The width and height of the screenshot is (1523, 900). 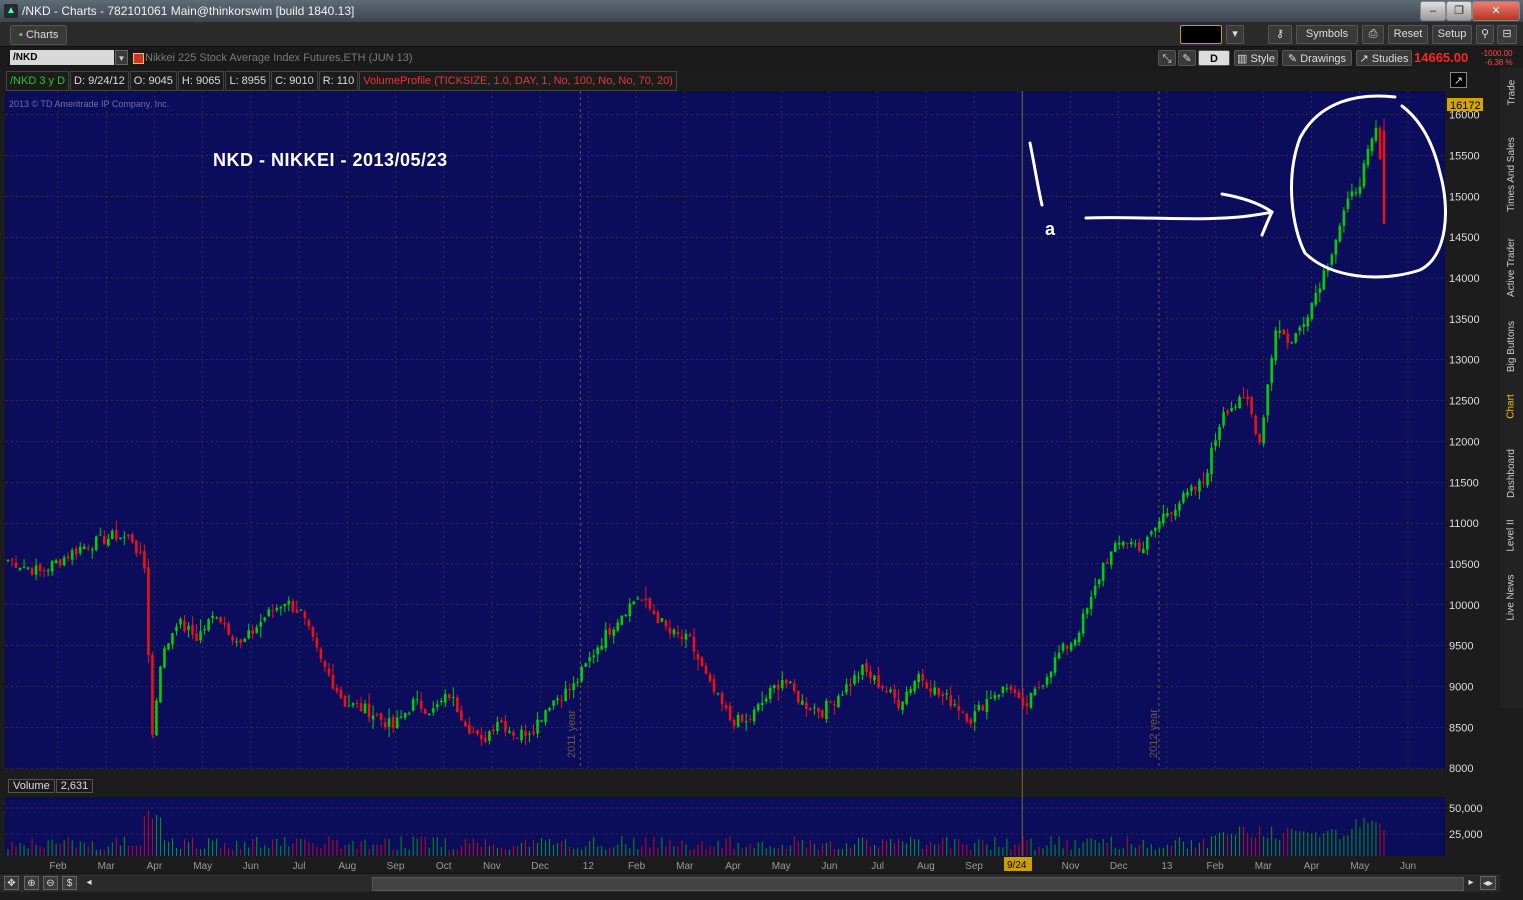 I want to click on setup-button: Setup, so click(x=1452, y=34).